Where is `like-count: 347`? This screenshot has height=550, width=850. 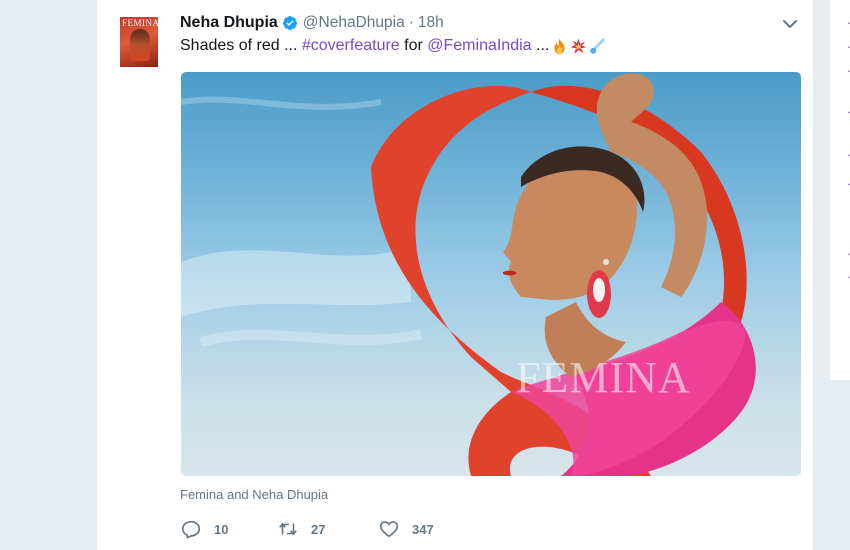 like-count: 347 is located at coordinates (423, 529).